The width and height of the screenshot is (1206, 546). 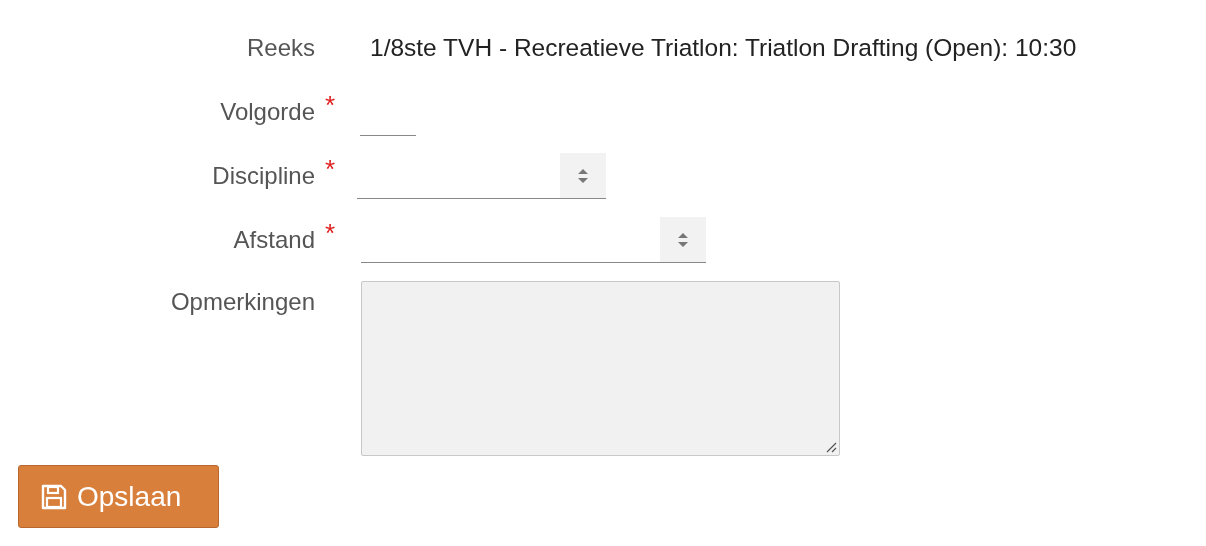 What do you see at coordinates (274, 240) in the screenshot?
I see `field-label: Afstand` at bounding box center [274, 240].